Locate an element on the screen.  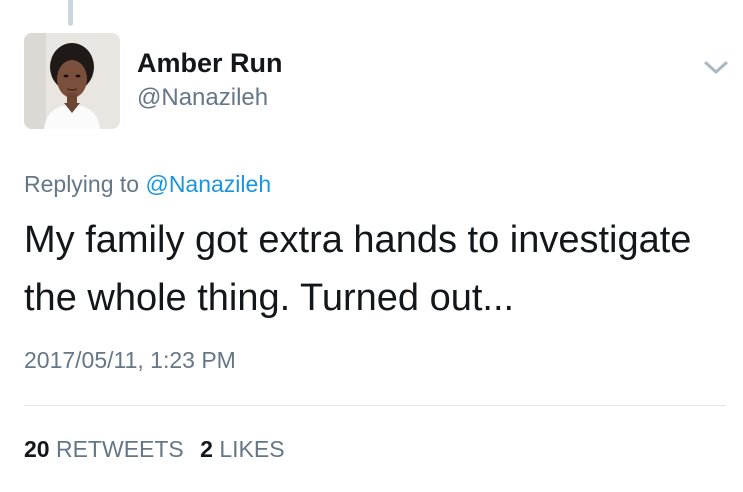
tweet-stats: 20 RETWEETS 2 LIKES is located at coordinates (159, 449).